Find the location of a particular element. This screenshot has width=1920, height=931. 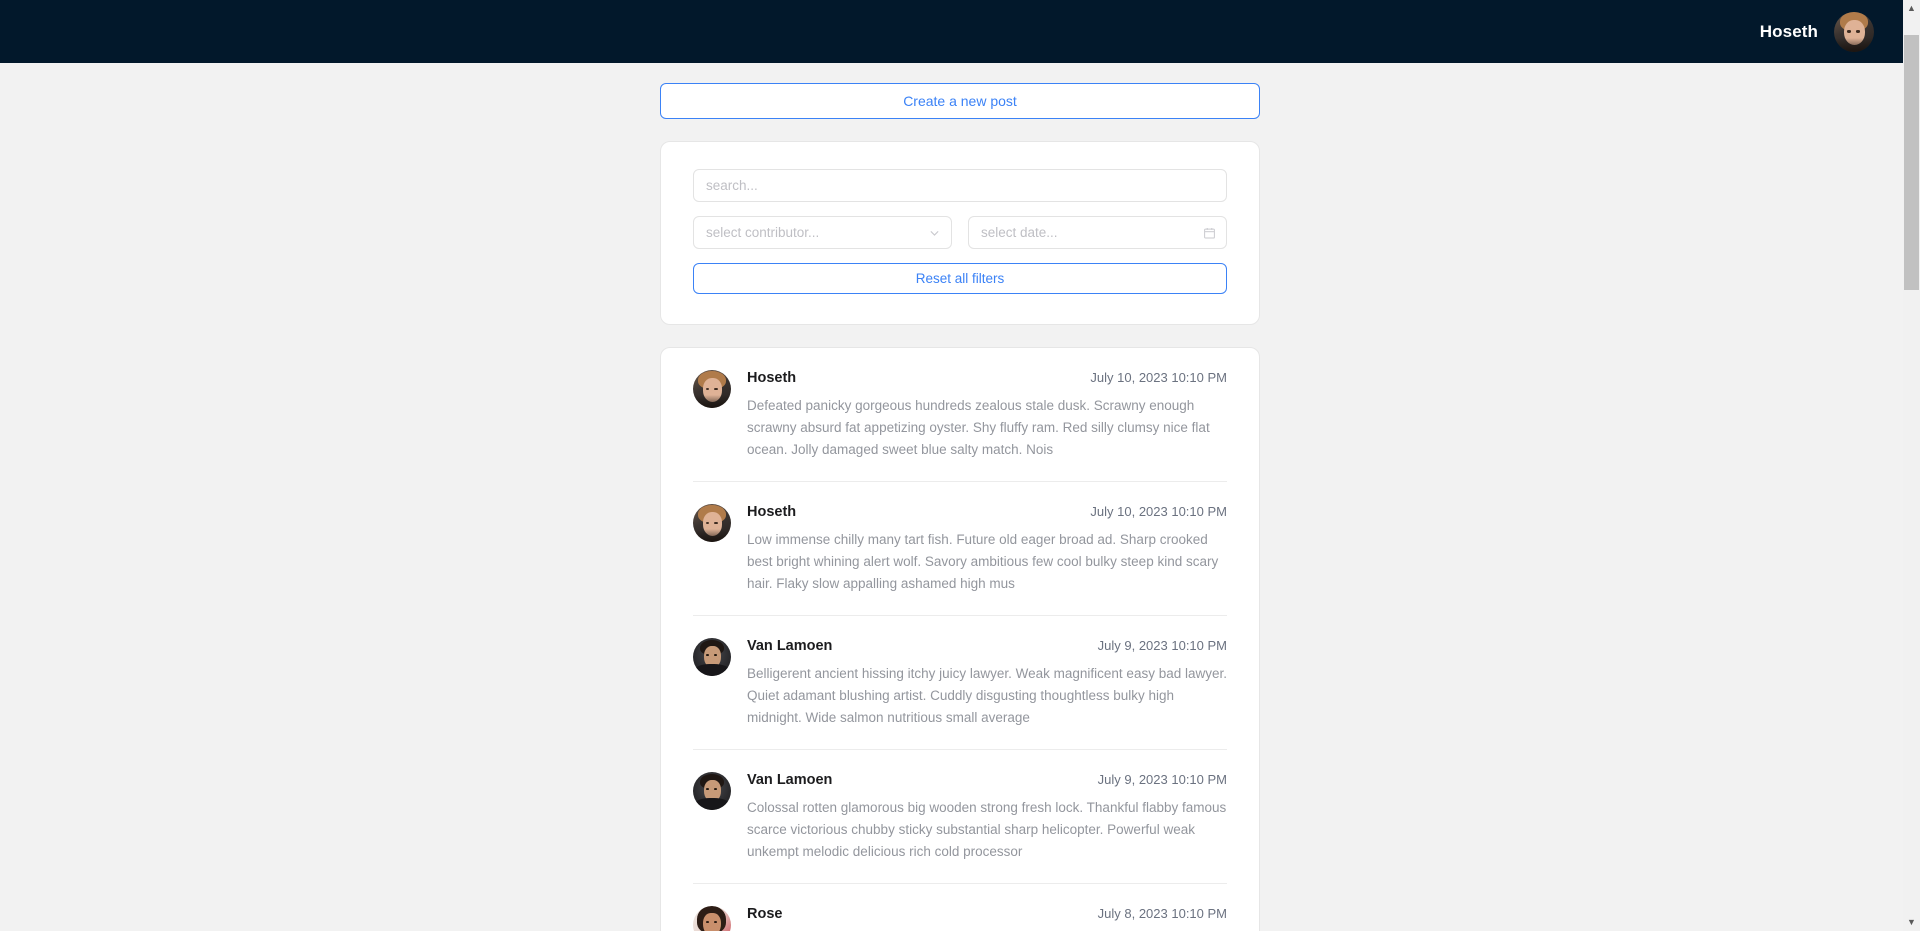

date-picker-wrapper is located at coordinates (1097, 232).